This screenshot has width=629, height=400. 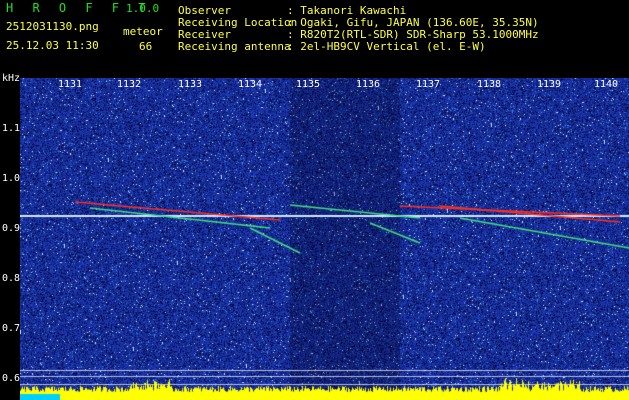 What do you see at coordinates (250, 84) in the screenshot?
I see `x-tick-1134: 1134` at bounding box center [250, 84].